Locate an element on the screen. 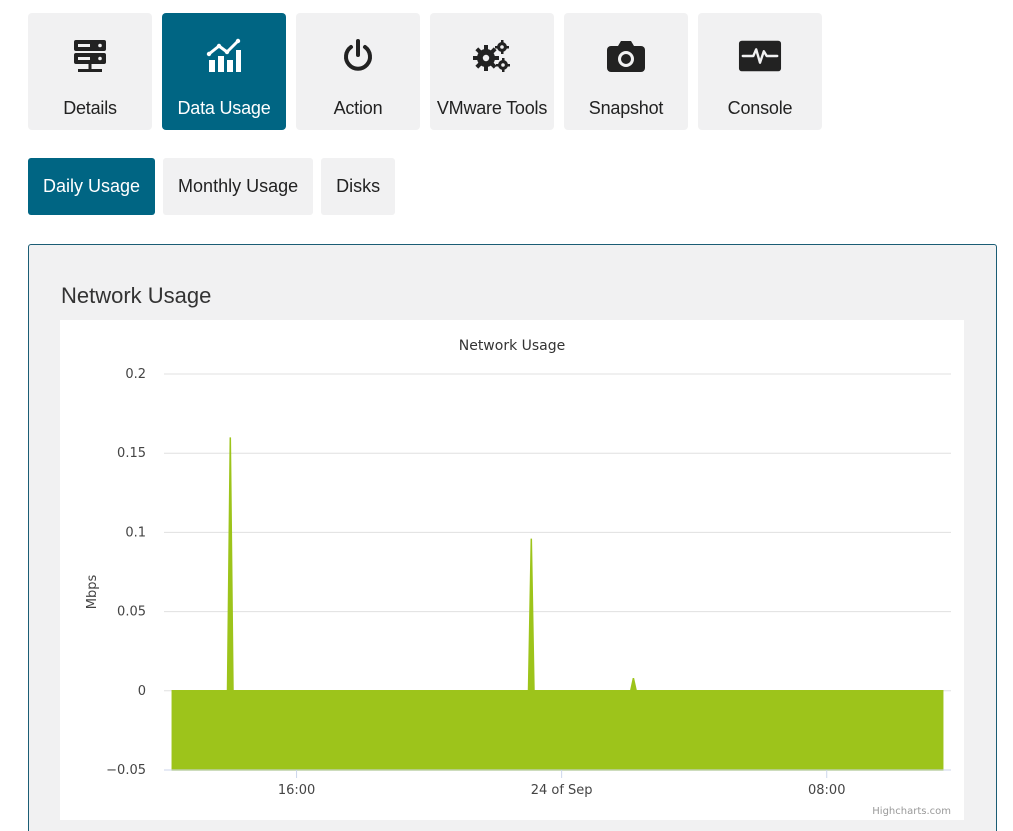 The width and height of the screenshot is (1013, 831). y-tick-label: 0.2 is located at coordinates (135, 374).